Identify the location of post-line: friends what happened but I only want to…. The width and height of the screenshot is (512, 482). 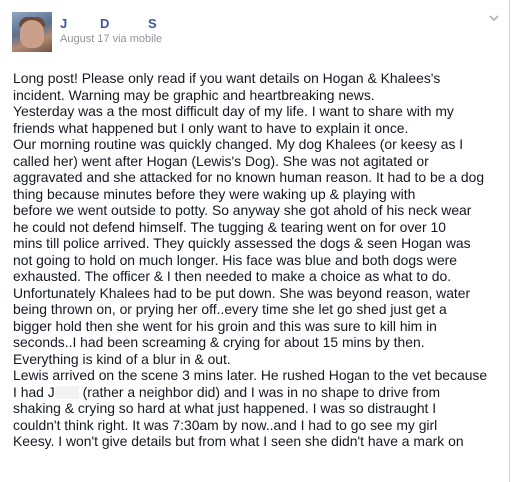
(211, 127).